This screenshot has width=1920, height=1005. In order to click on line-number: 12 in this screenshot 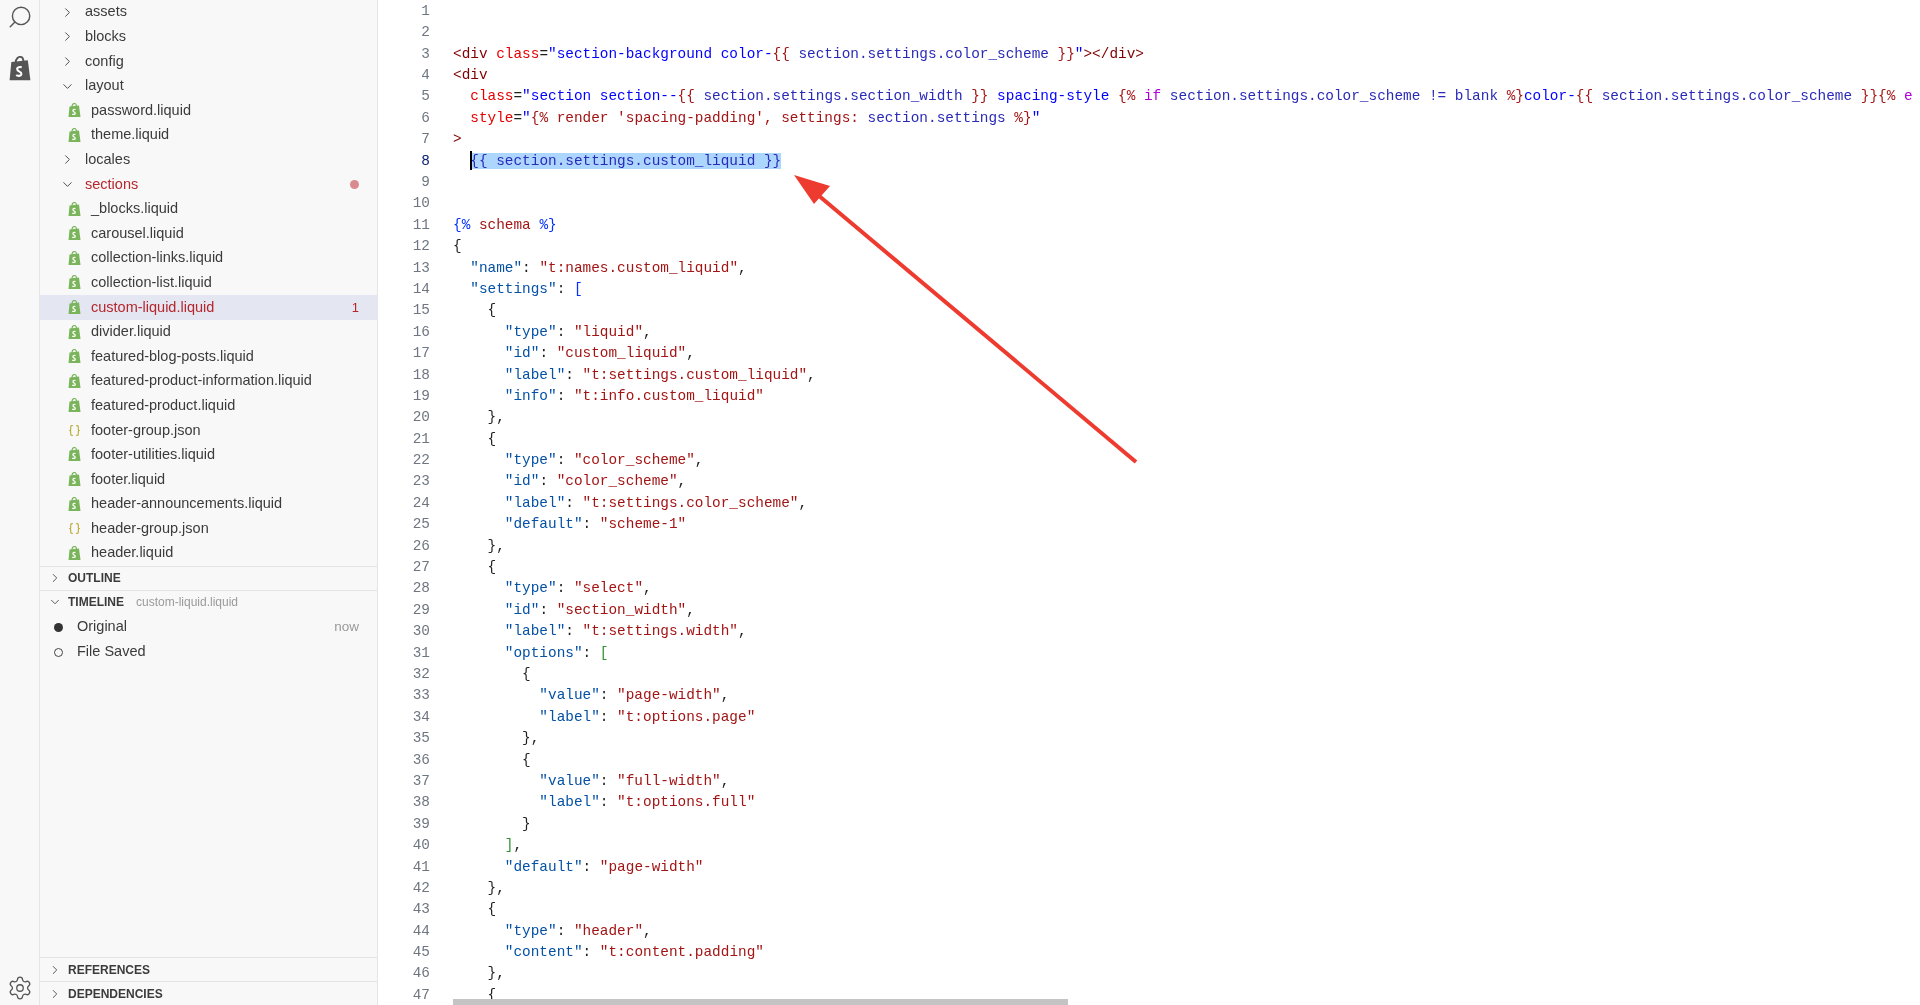, I will do `click(420, 247)`.